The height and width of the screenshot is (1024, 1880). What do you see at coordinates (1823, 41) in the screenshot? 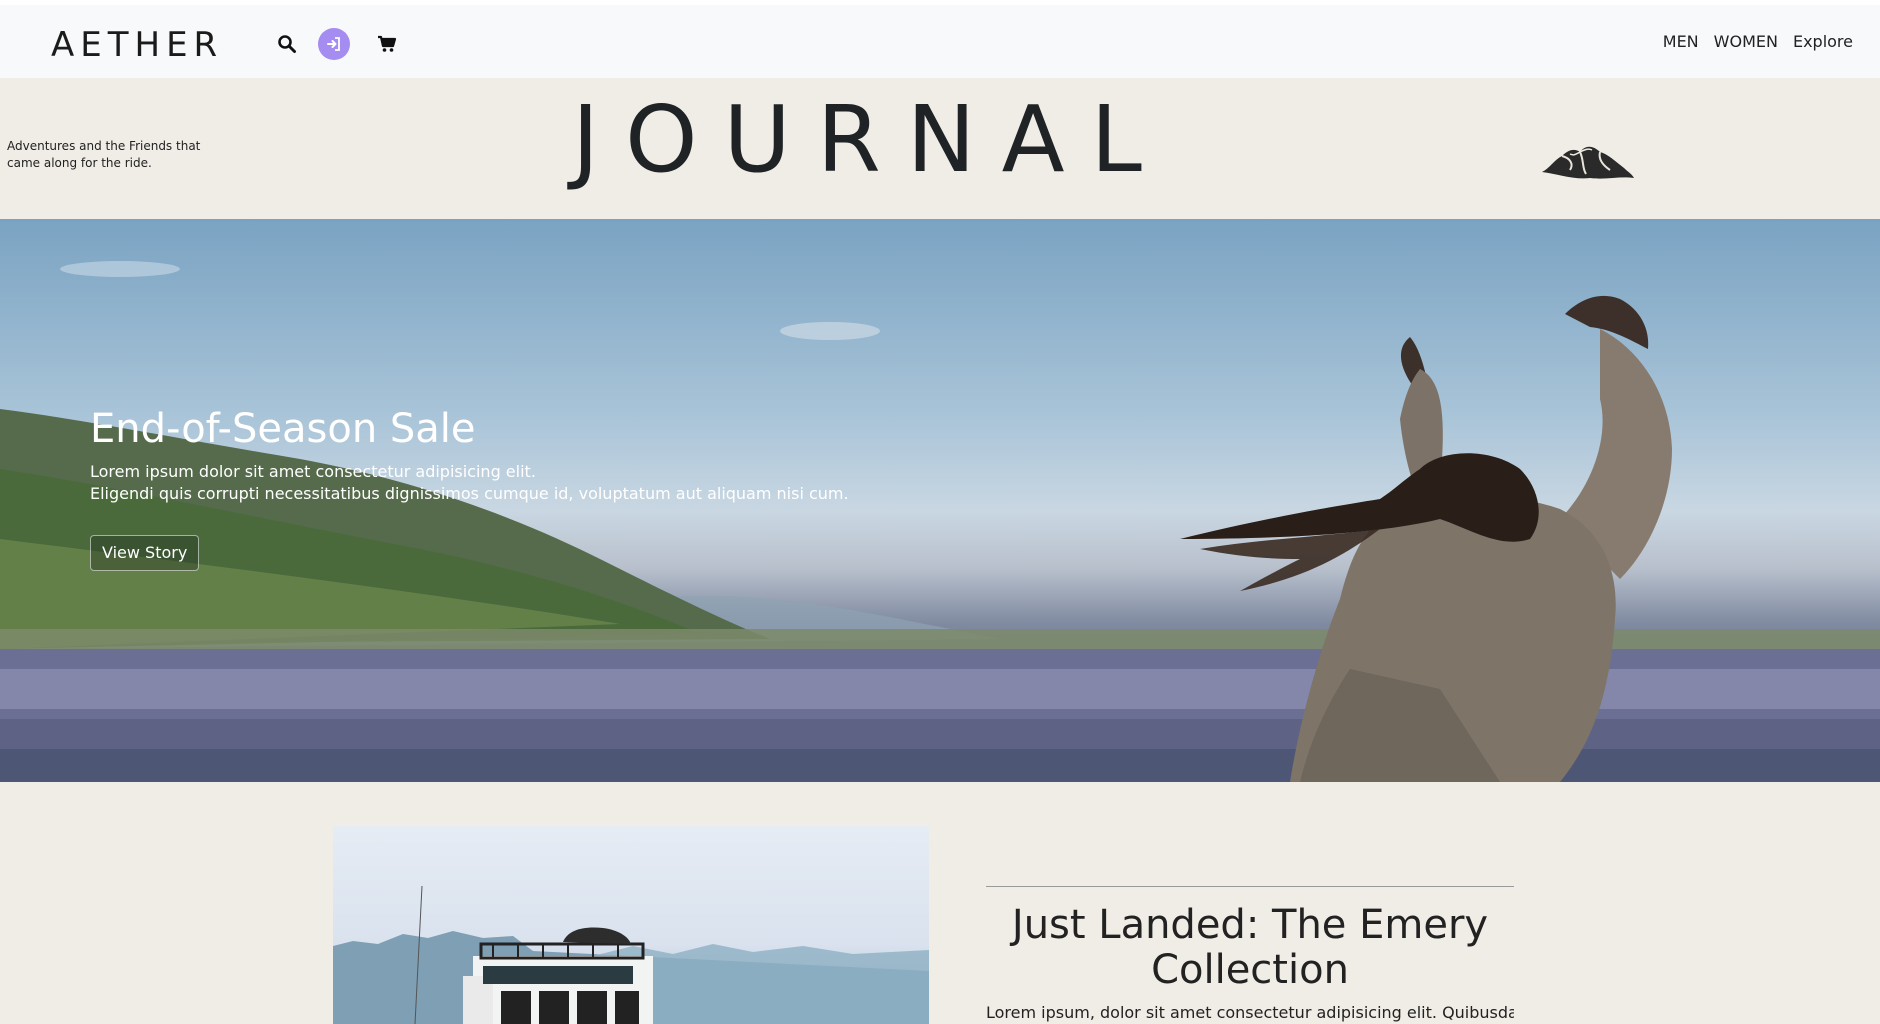
I see `nav-link-explore: Explore` at bounding box center [1823, 41].